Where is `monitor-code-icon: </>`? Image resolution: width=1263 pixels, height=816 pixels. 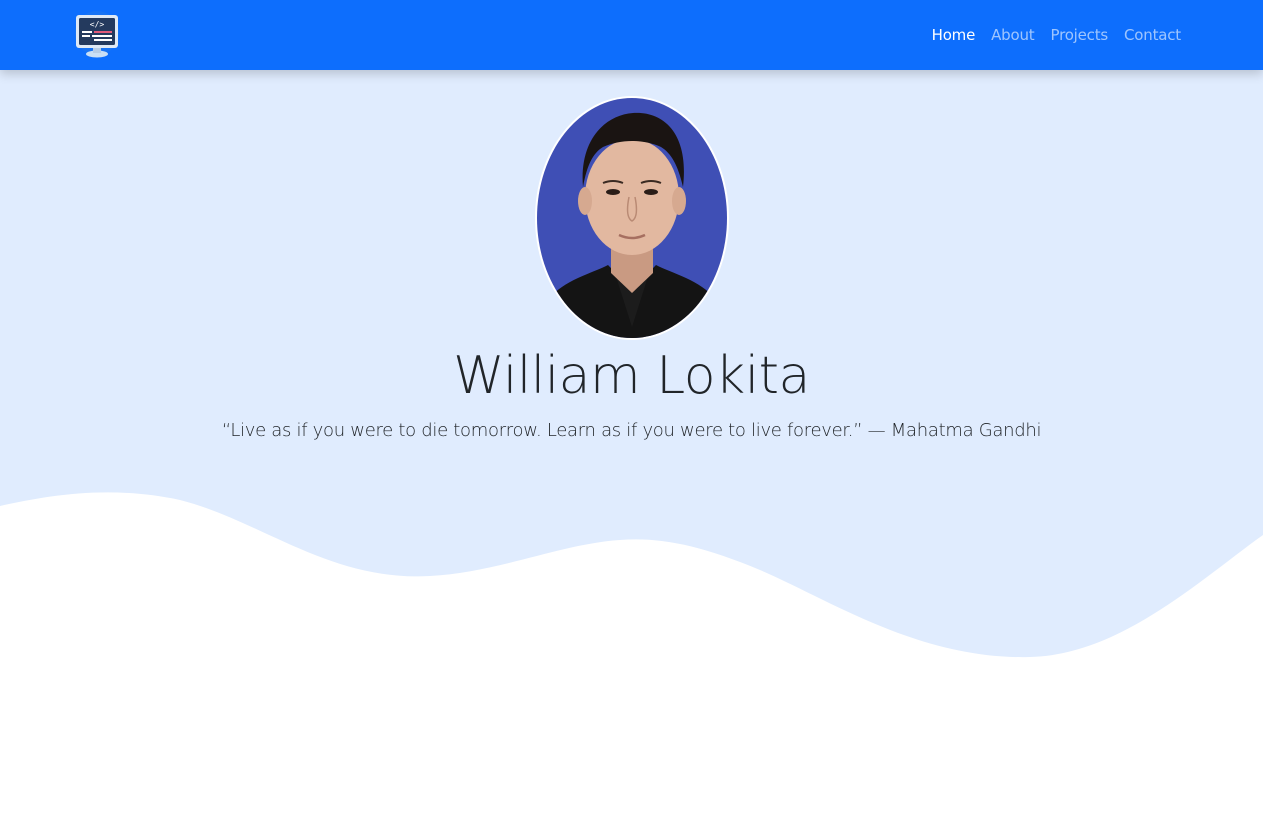
monitor-code-icon: </> is located at coordinates (97, 35).